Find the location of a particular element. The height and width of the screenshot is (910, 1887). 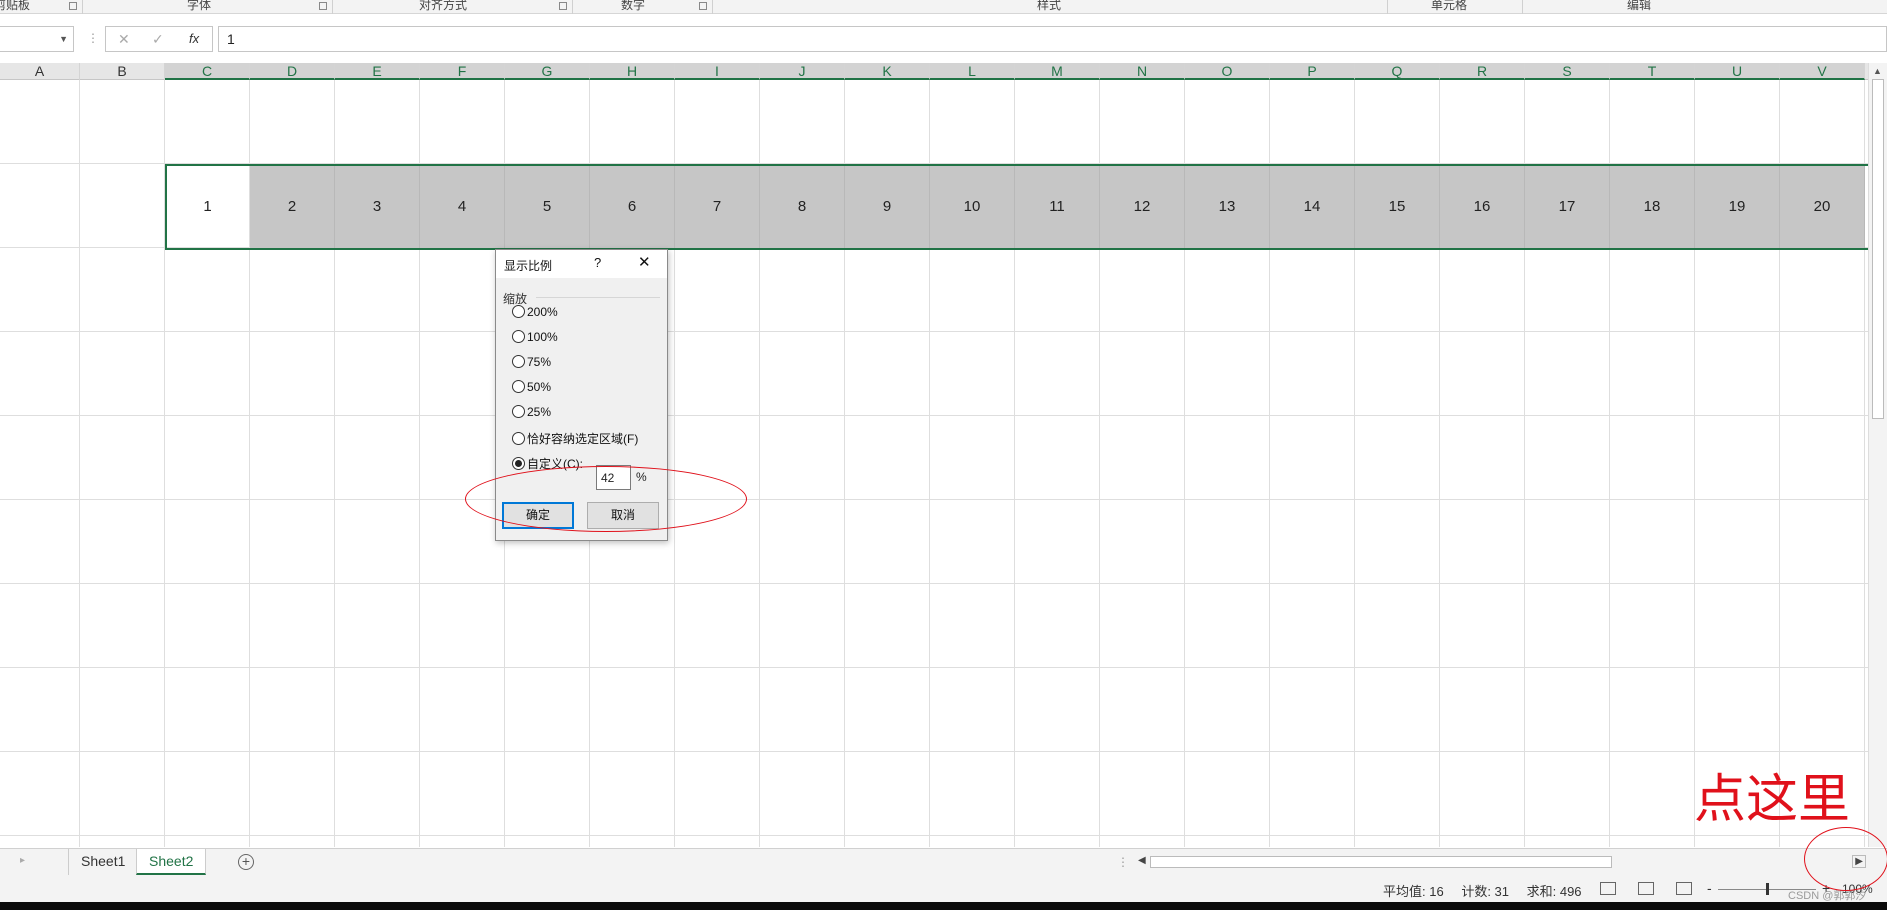

column-header-c: C is located at coordinates (207, 71).